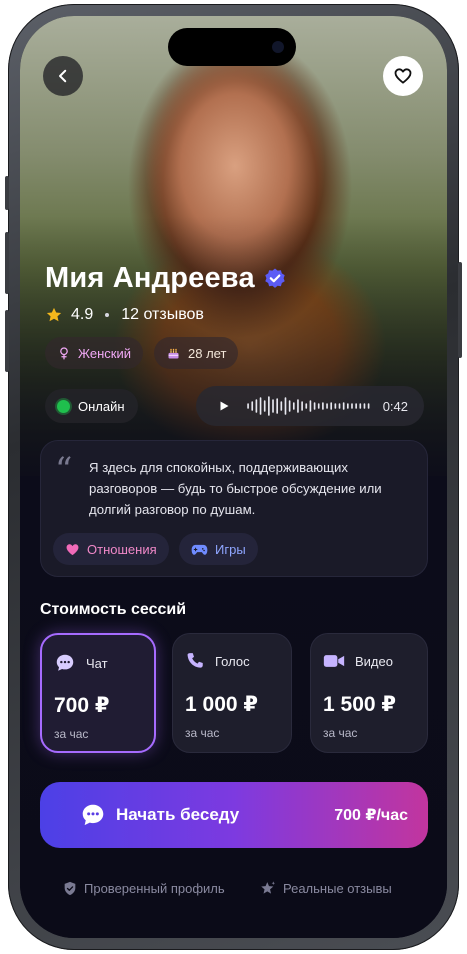  What do you see at coordinates (395, 406) in the screenshot?
I see `audio-duration: 0:42` at bounding box center [395, 406].